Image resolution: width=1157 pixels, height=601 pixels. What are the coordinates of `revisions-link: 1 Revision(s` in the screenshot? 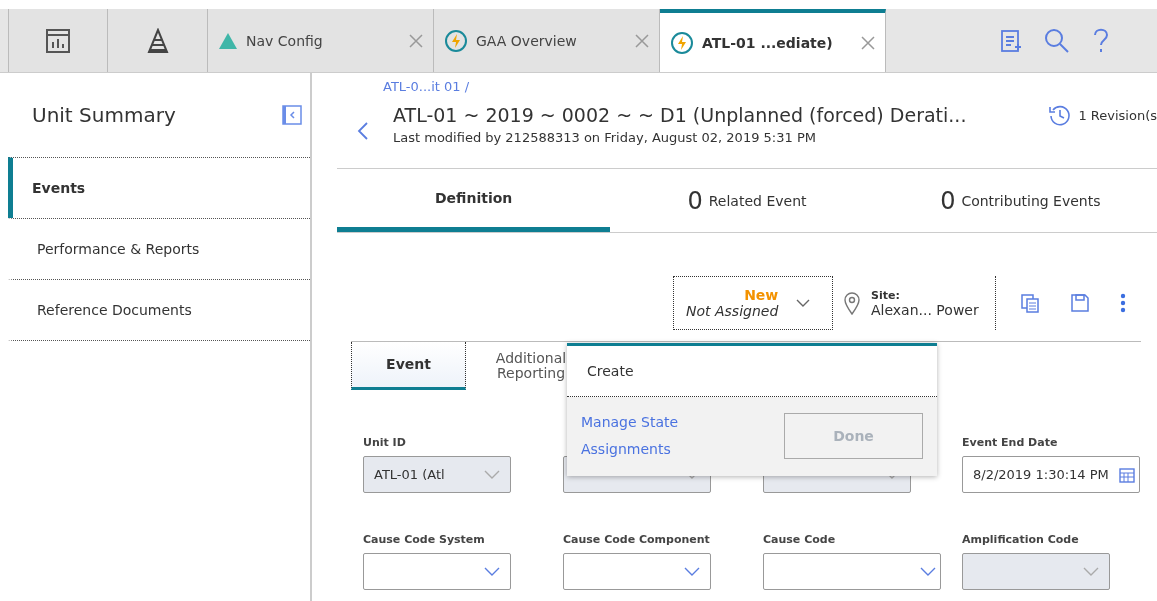 It's located at (1117, 115).